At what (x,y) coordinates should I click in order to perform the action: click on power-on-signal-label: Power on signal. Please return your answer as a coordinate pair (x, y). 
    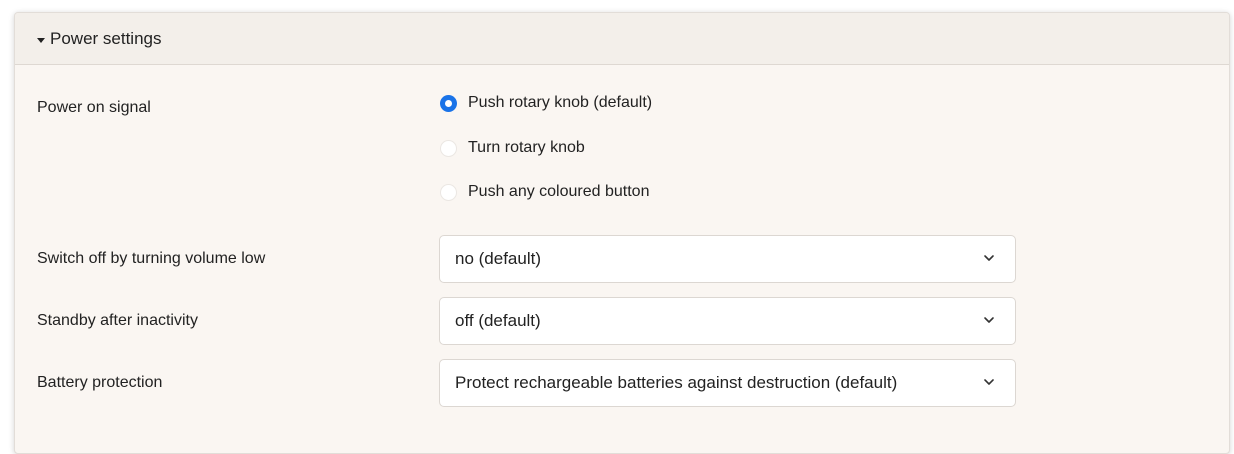
    Looking at the image, I should click on (94, 107).